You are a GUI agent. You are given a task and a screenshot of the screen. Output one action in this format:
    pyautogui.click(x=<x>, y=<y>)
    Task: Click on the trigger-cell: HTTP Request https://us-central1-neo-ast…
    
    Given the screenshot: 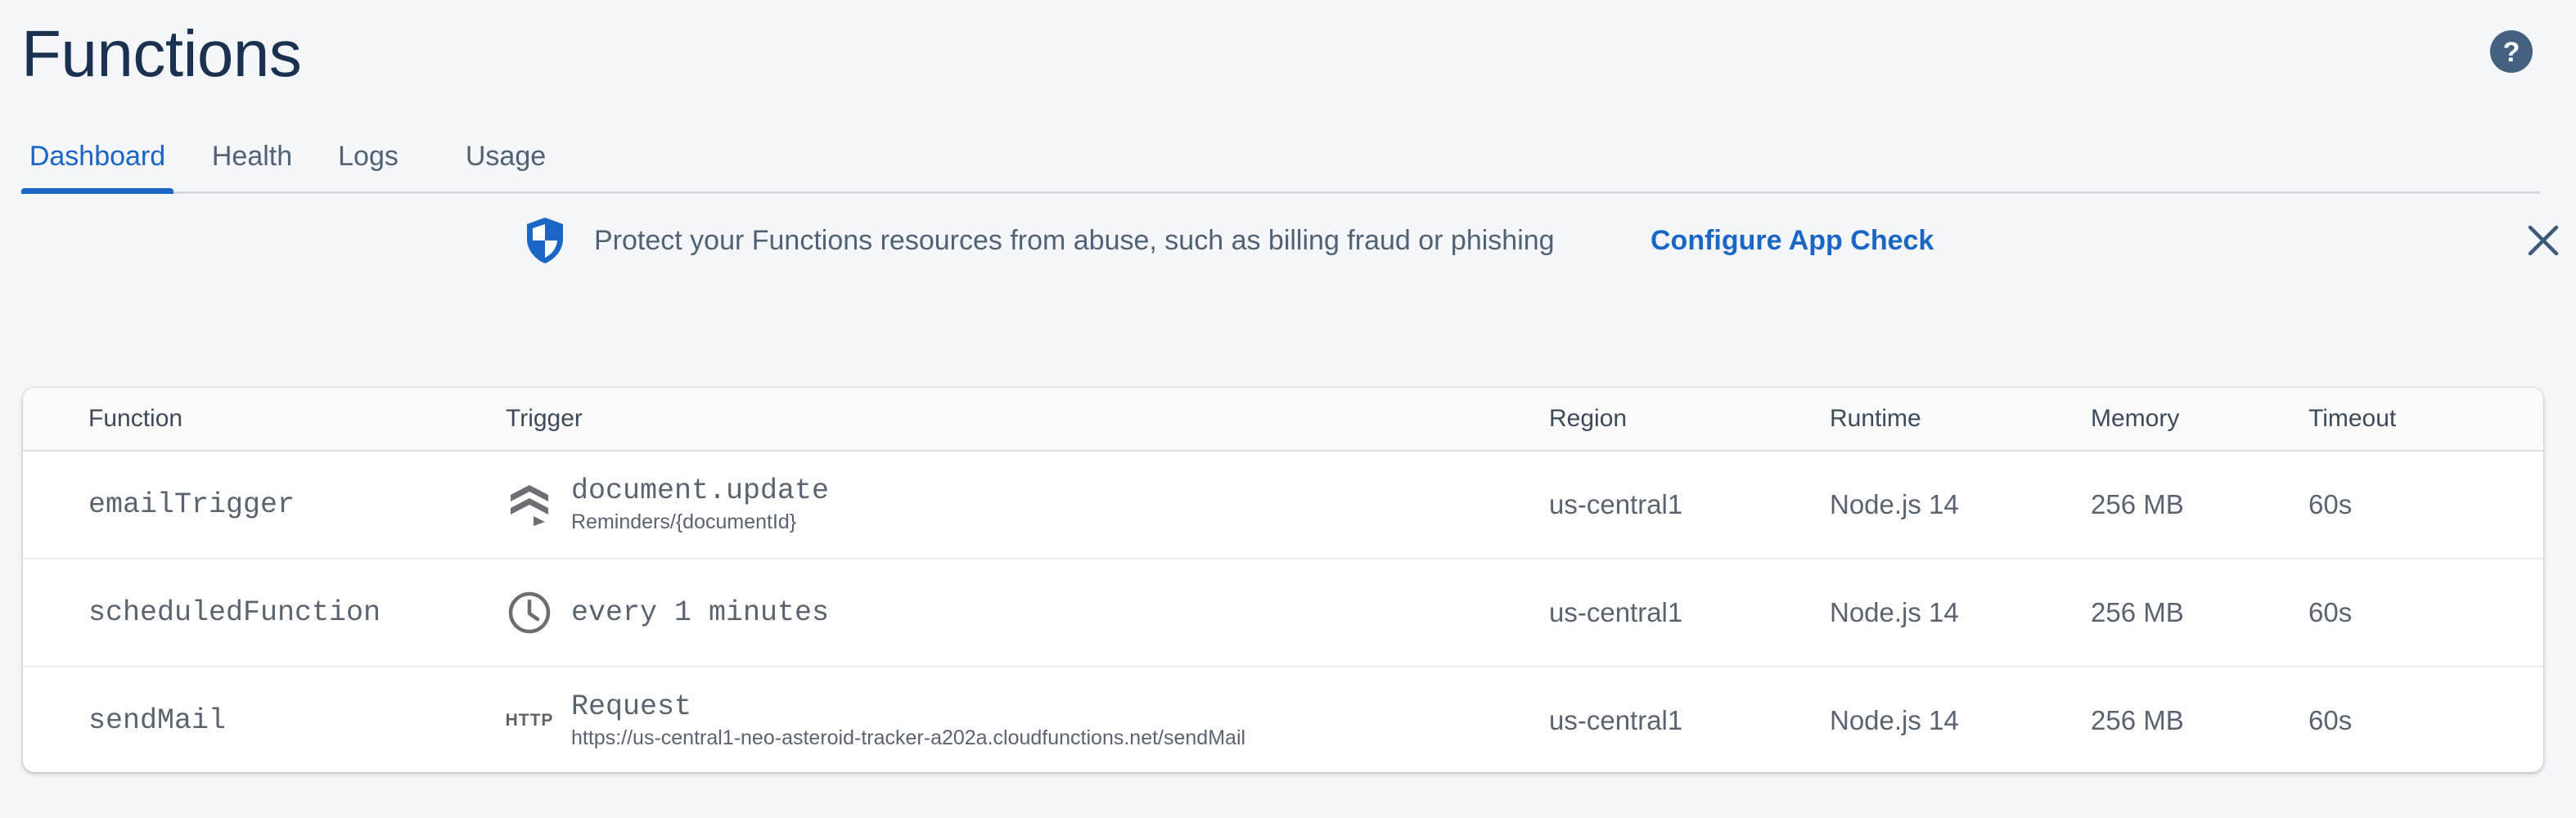 What is the action you would take?
    pyautogui.click(x=875, y=719)
    